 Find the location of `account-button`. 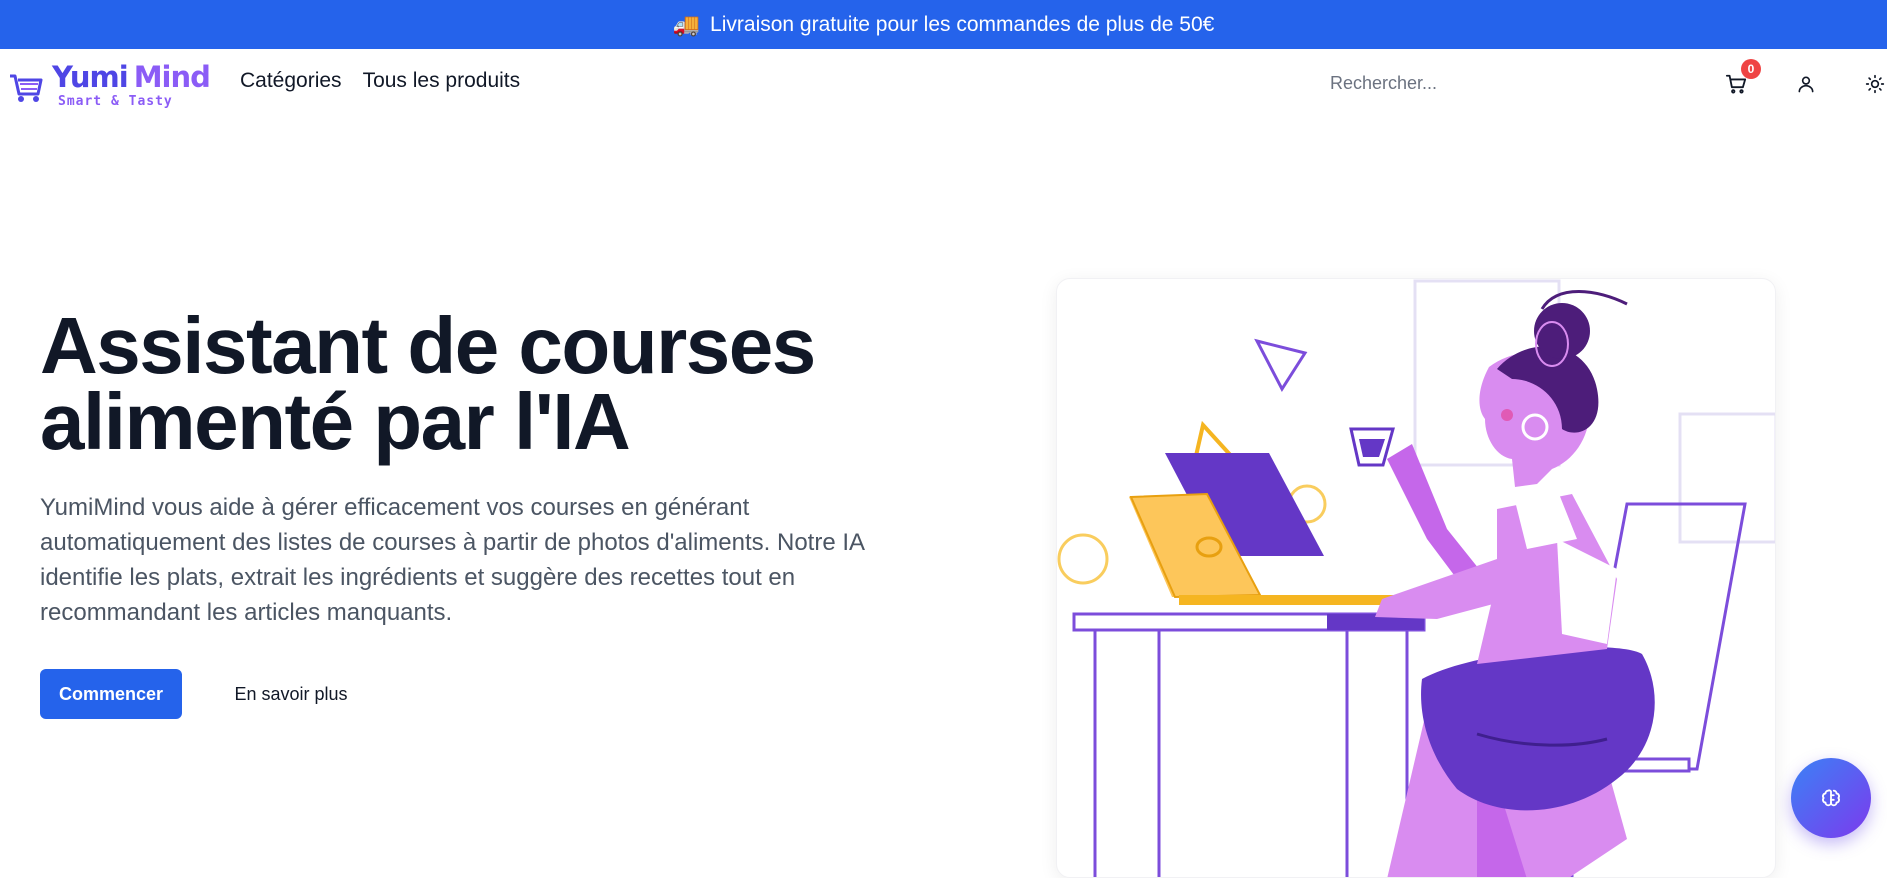

account-button is located at coordinates (1806, 84).